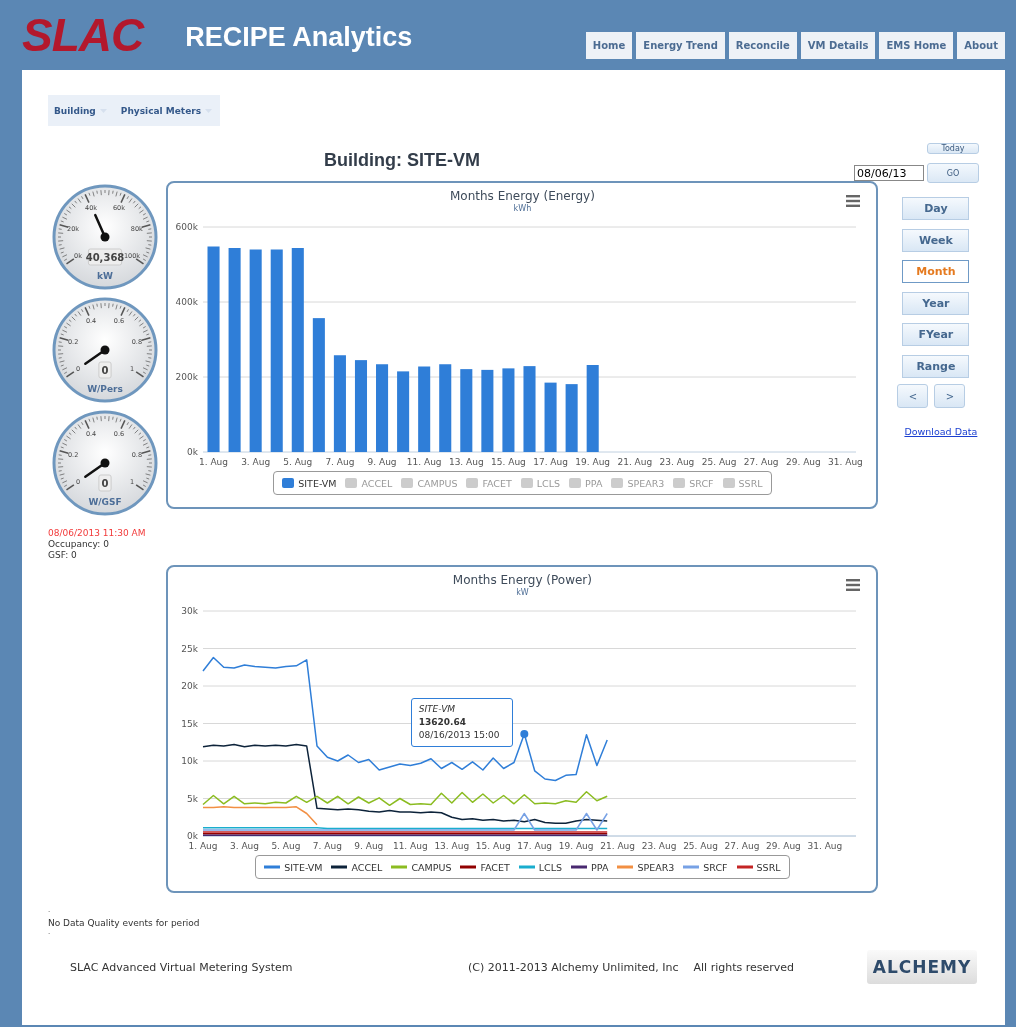 The height and width of the screenshot is (1027, 1016). What do you see at coordinates (922, 967) in the screenshot?
I see `logo: ALCHEMY` at bounding box center [922, 967].